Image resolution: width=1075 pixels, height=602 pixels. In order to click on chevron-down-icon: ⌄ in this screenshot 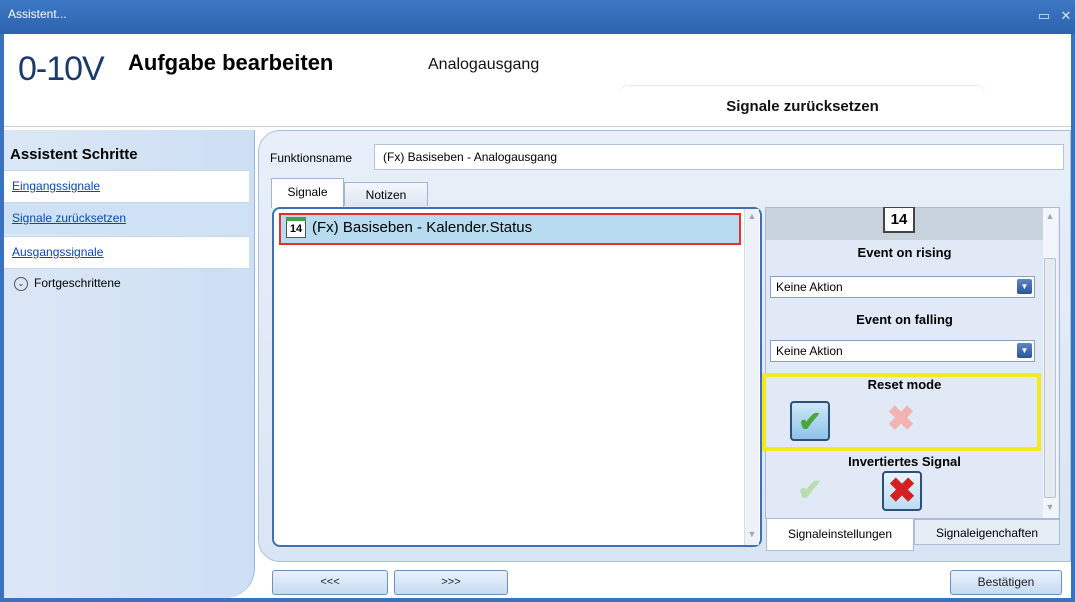, I will do `click(21, 284)`.